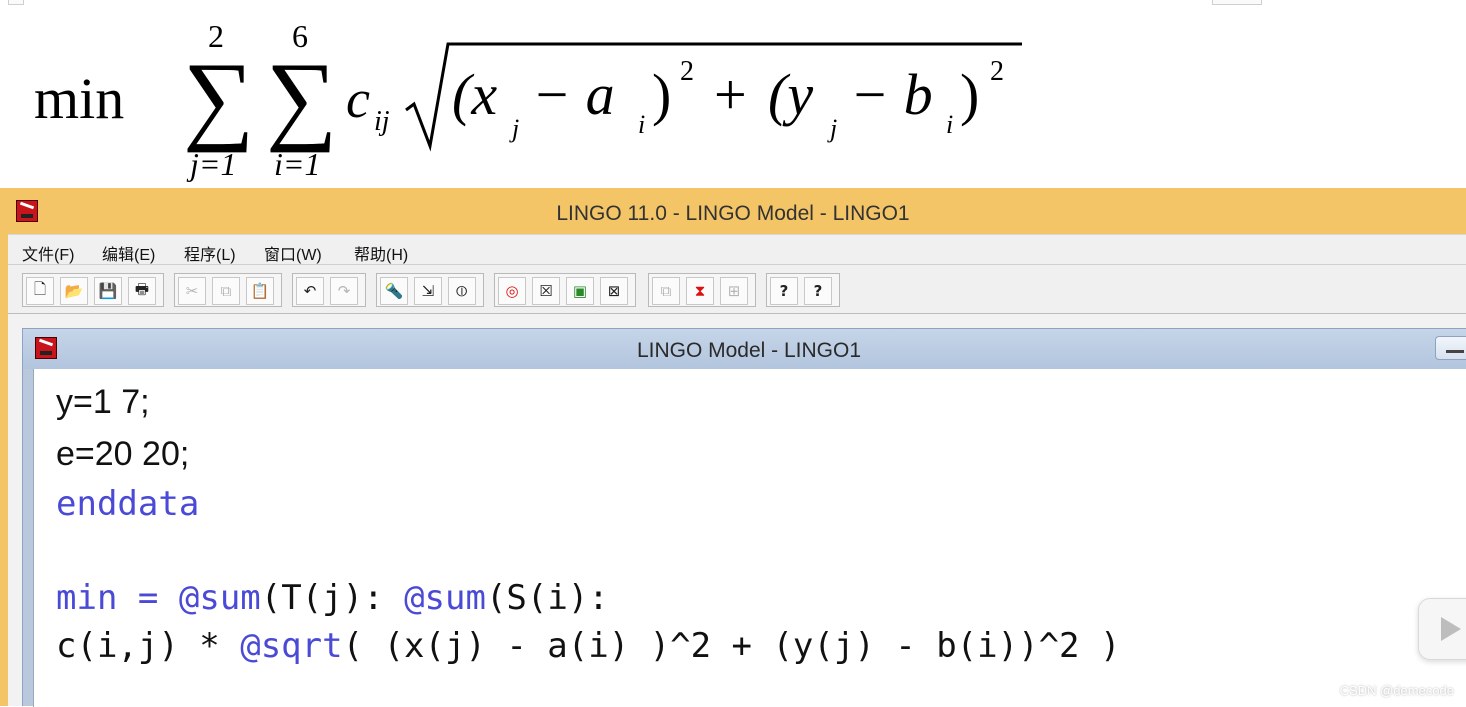 This screenshot has height=707, width=1466. I want to click on arrange-icon: ⊞, so click(734, 291).